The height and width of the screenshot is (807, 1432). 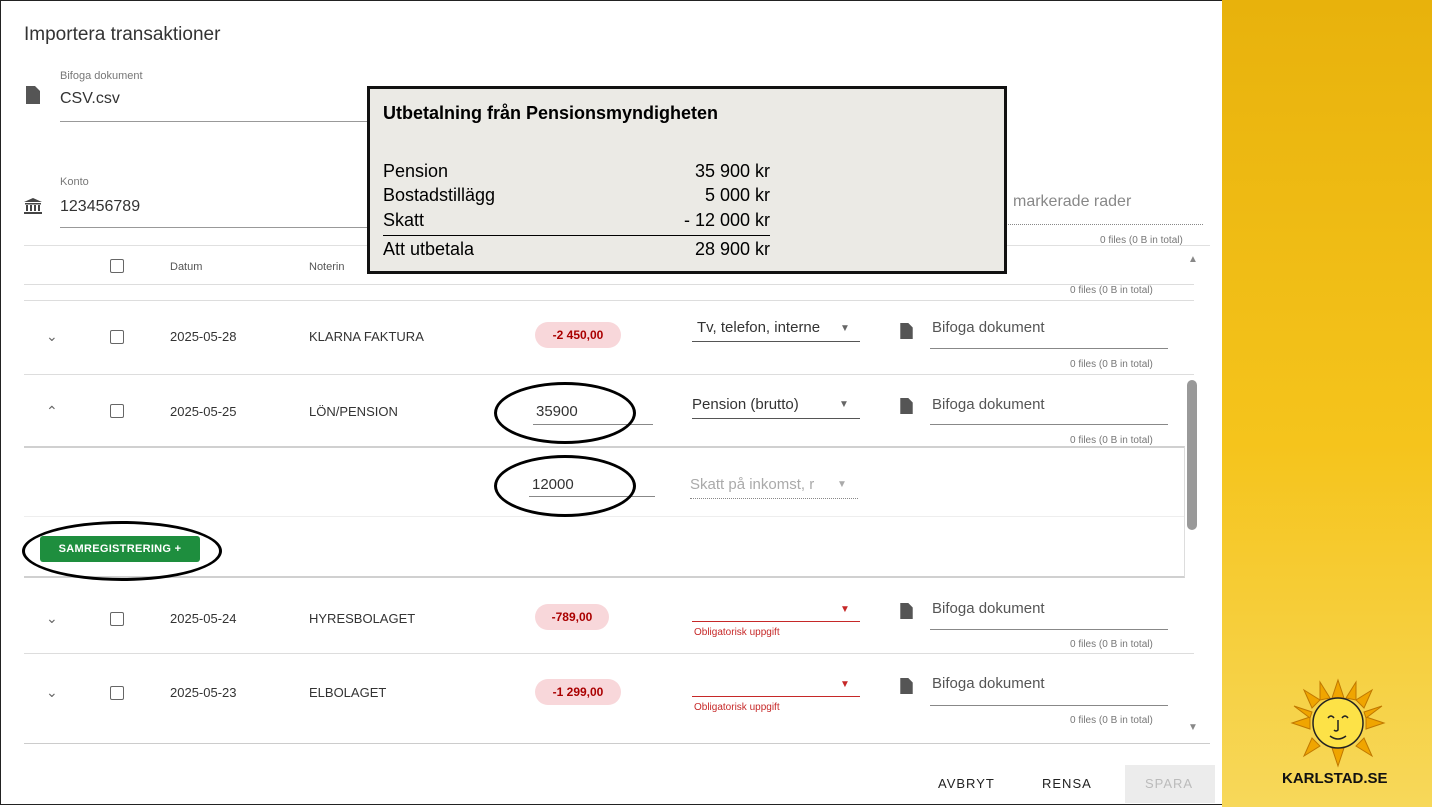 What do you see at coordinates (578, 692) in the screenshot?
I see `row-amount: -1 299,00` at bounding box center [578, 692].